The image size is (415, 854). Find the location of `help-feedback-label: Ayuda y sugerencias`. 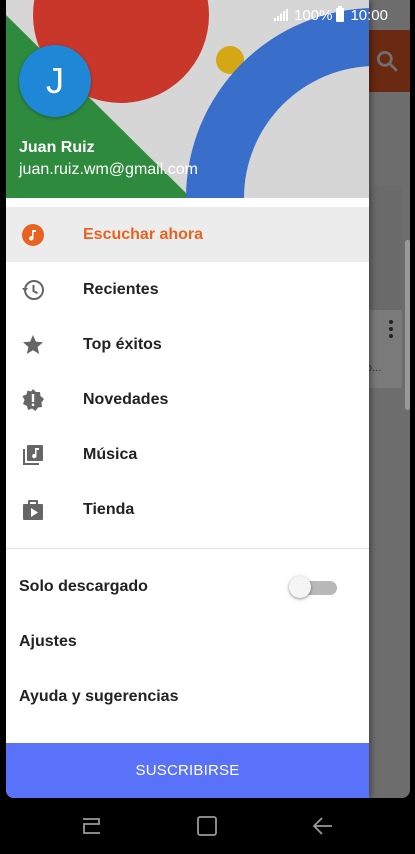

help-feedback-label: Ayuda y sugerencias is located at coordinates (99, 696).